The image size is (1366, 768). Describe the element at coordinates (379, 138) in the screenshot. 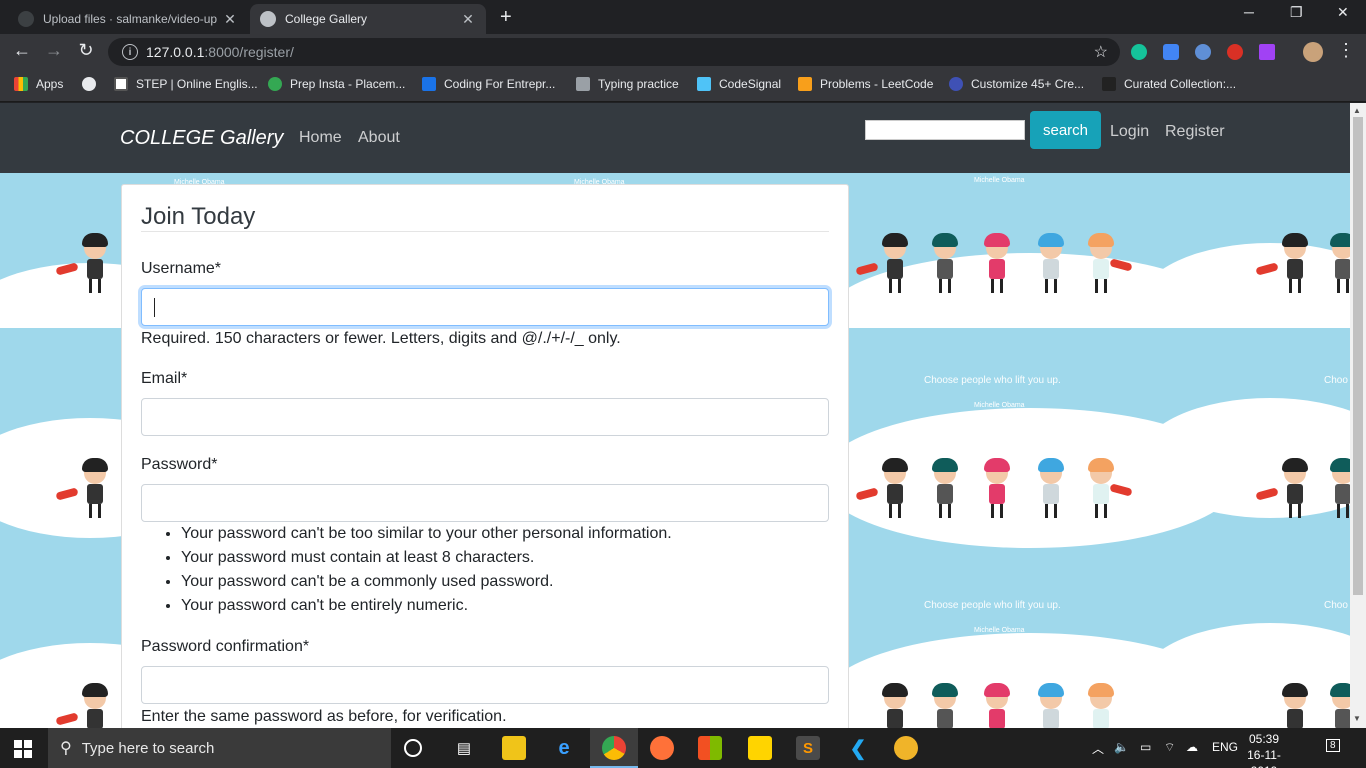

I see `nav-about-link: About` at that location.